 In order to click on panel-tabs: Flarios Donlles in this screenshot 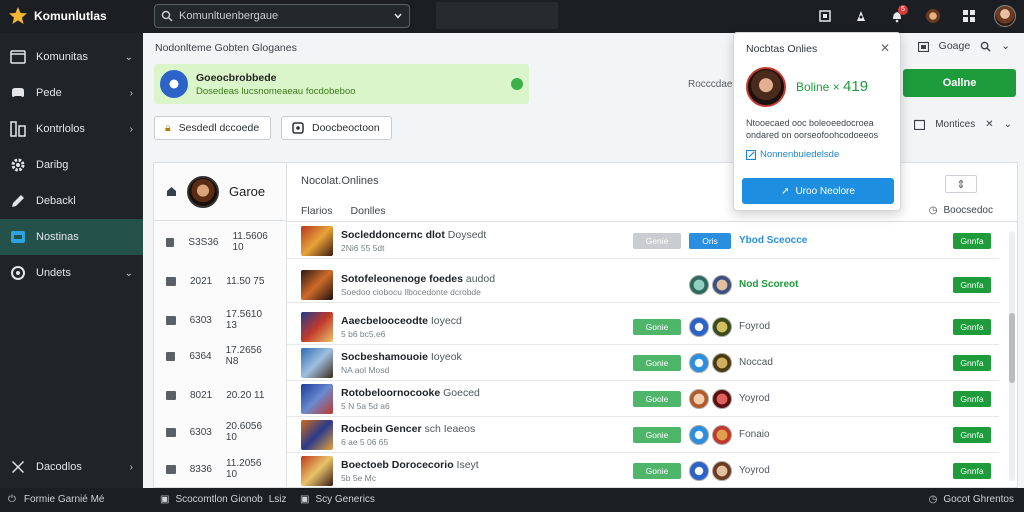, I will do `click(343, 211)`.